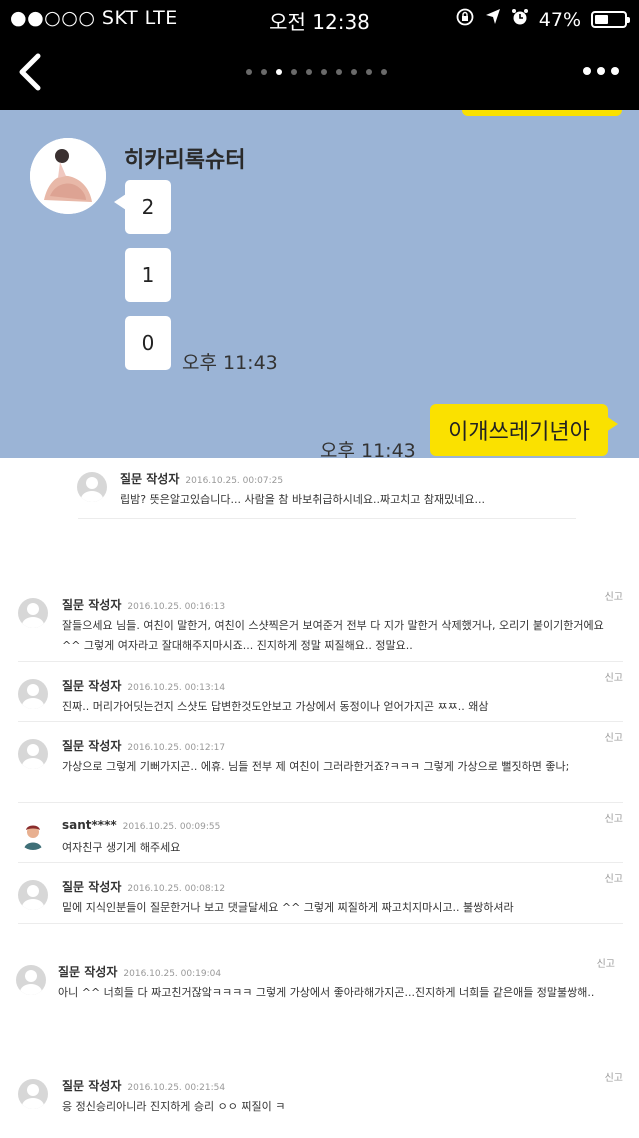 This screenshot has width=639, height=1138. What do you see at coordinates (610, 19) in the screenshot?
I see `battery-icon` at bounding box center [610, 19].